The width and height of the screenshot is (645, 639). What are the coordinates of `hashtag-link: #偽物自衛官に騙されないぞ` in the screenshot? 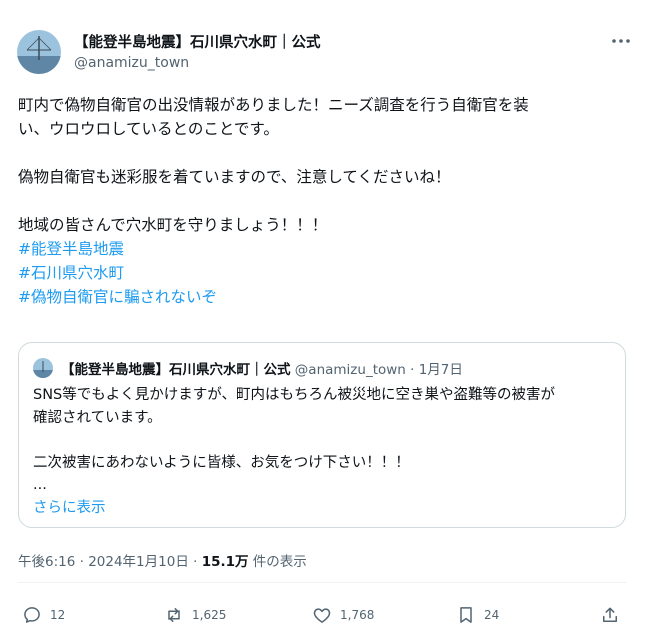 It's located at (325, 297).